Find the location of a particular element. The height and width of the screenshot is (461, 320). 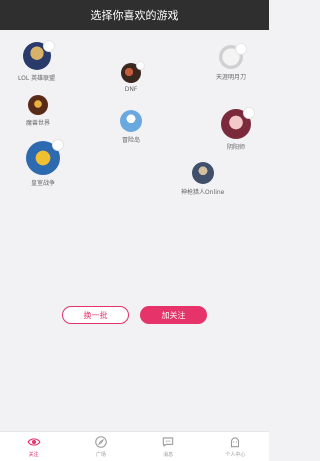

game-name: 天涯明月刀 is located at coordinates (231, 77).